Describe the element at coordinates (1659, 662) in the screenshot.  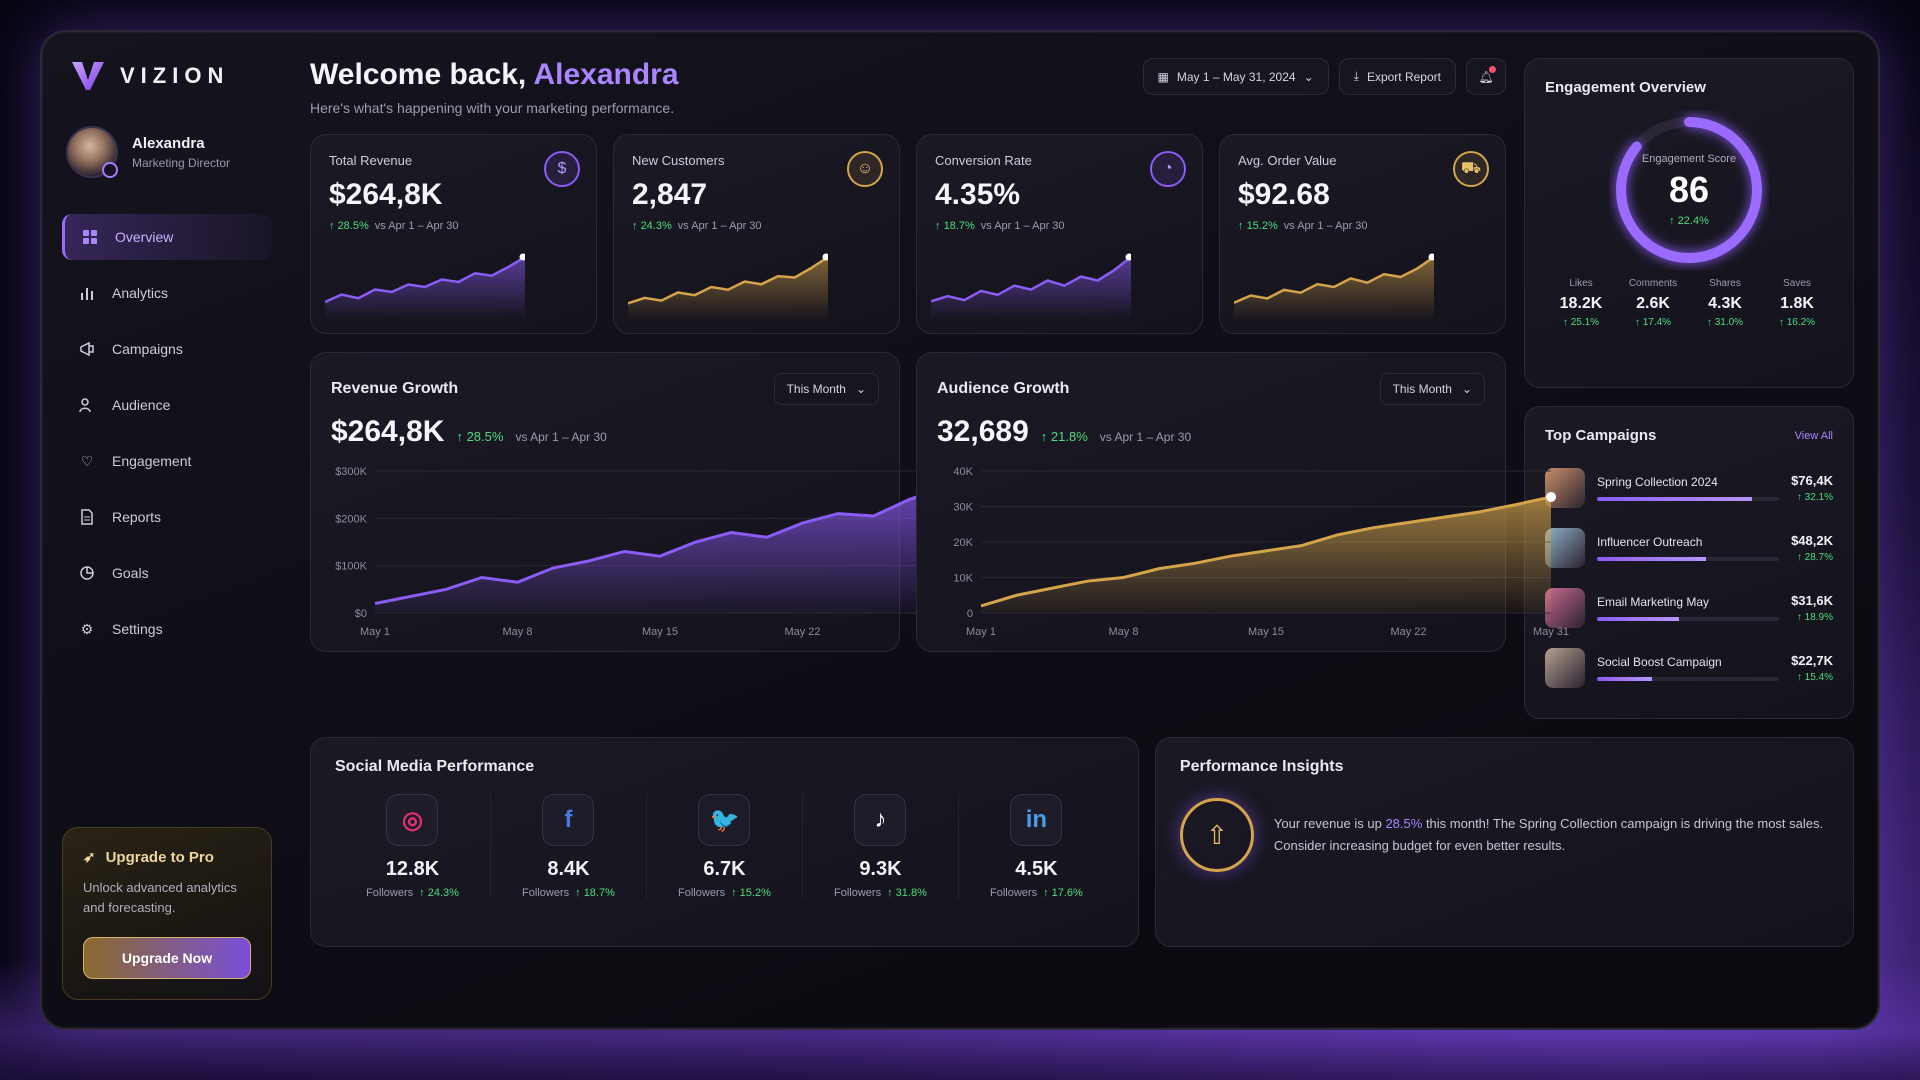
I see `campaign-name: Social Boost Campaign` at that location.